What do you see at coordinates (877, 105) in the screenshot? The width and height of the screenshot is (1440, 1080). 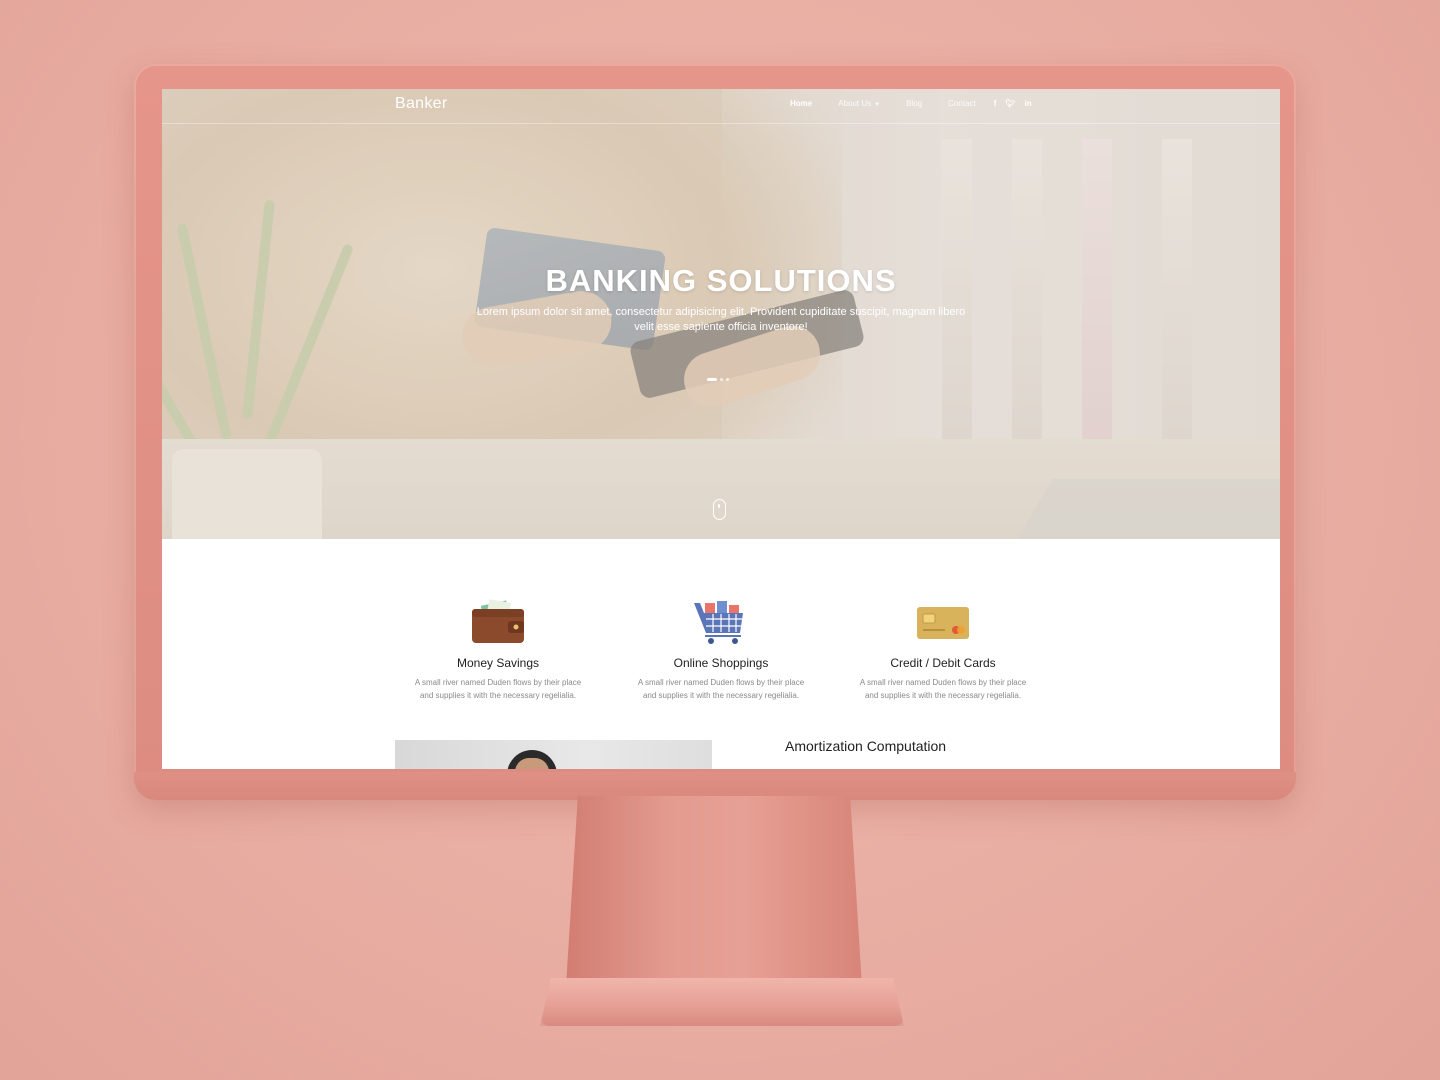 I see `chevron-down-icon: ▼` at bounding box center [877, 105].